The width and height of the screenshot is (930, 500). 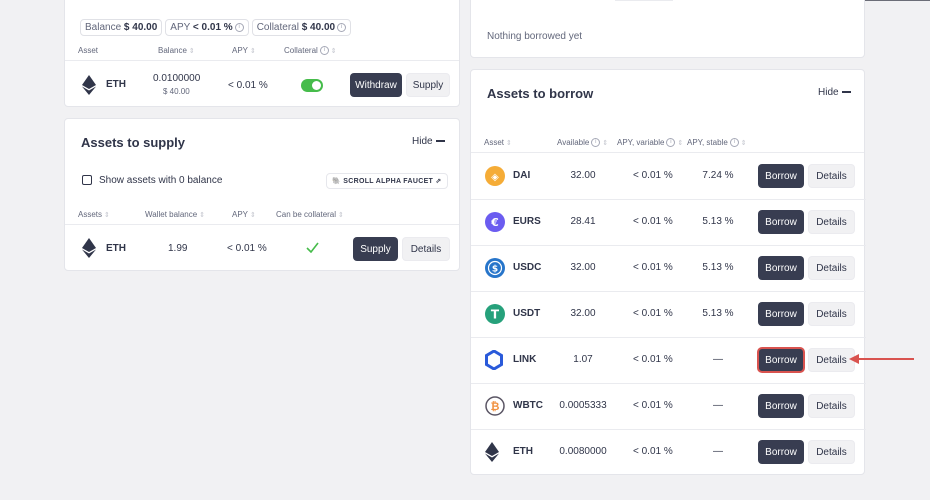 I want to click on available-amount: 28.41, so click(x=583, y=221).